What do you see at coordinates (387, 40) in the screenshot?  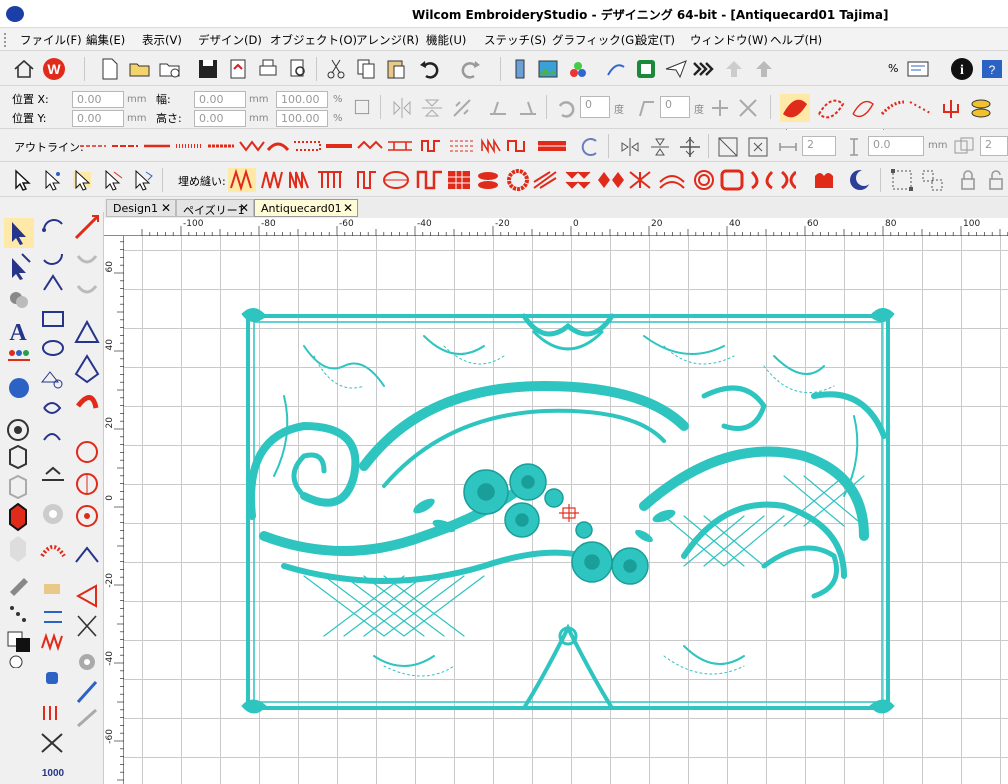 I see `menu-arrange: アレンジ(R)` at bounding box center [387, 40].